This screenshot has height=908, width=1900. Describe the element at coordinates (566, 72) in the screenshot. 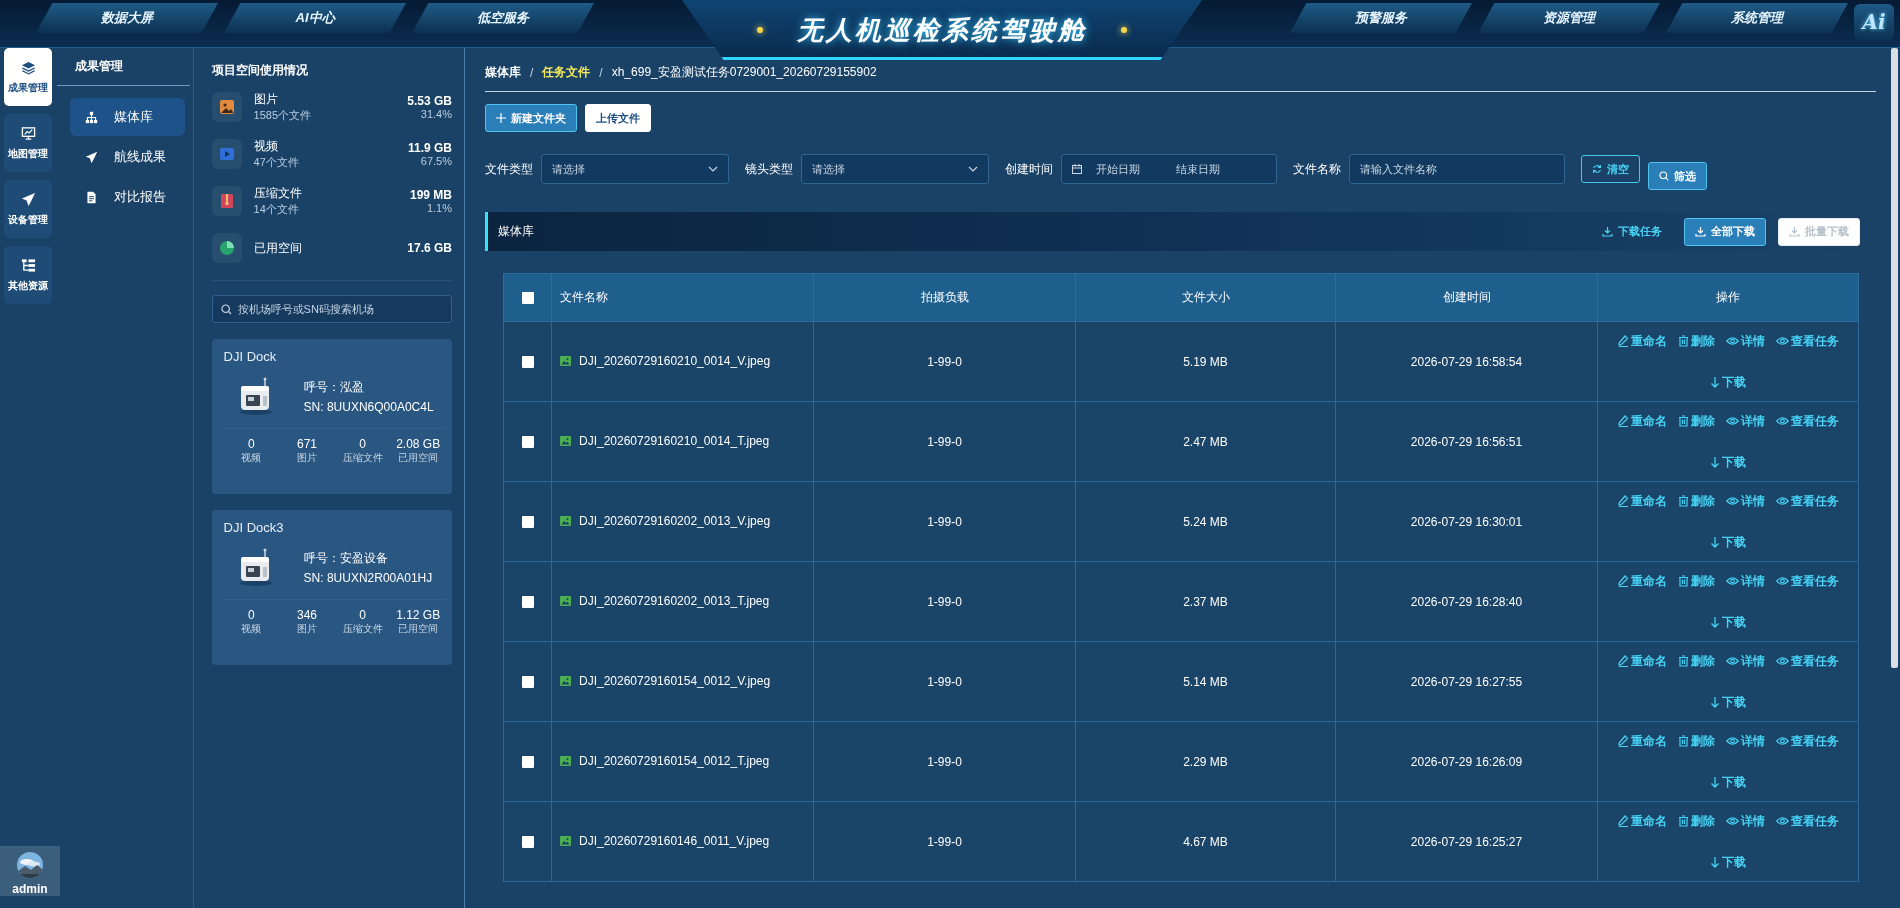

I see `breadcrumb-link: 任务文件` at that location.